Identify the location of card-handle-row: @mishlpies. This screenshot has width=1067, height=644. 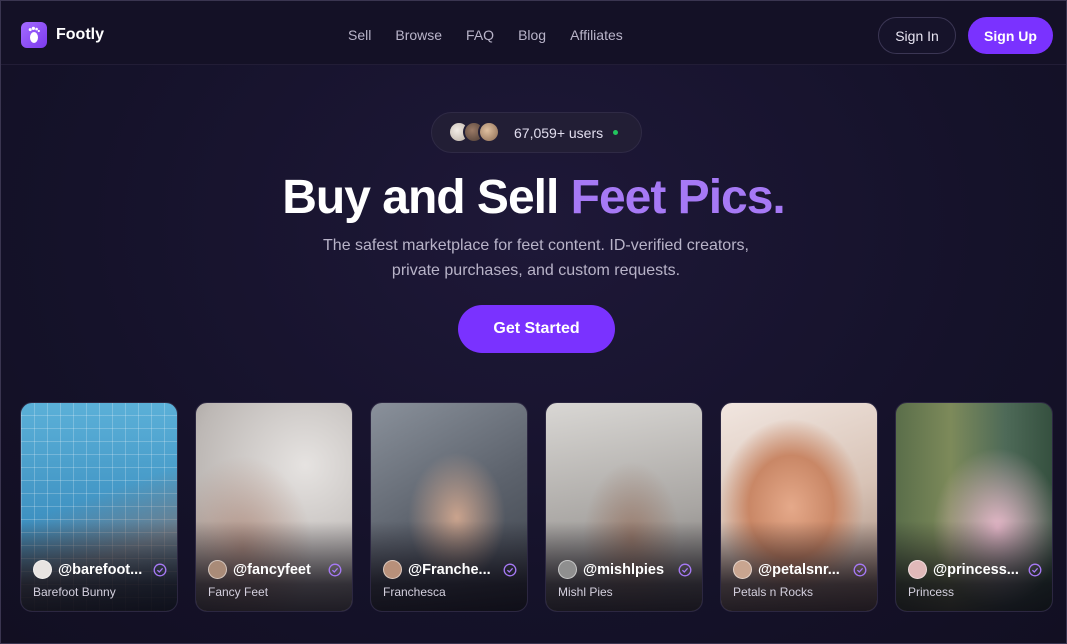
(625, 569).